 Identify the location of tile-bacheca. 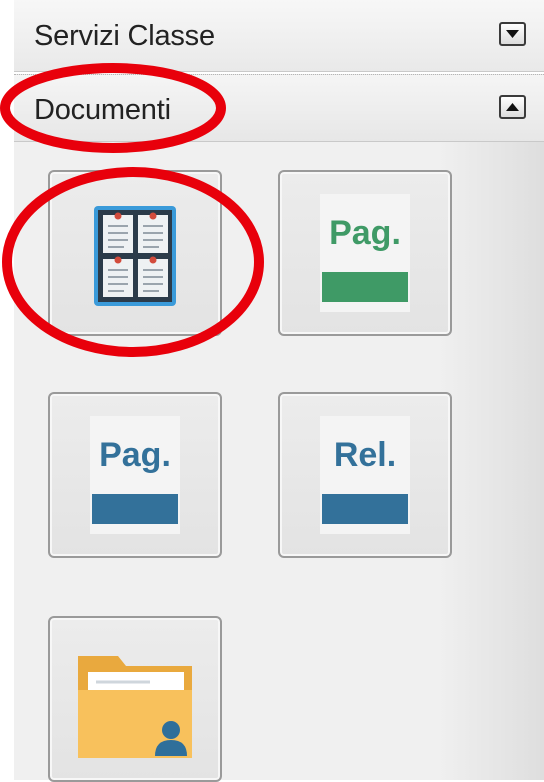
(135, 253).